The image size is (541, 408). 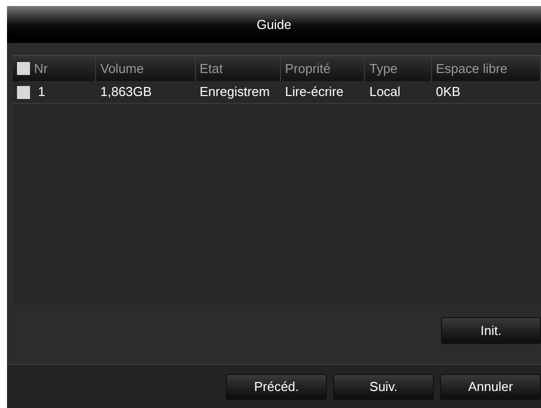 I want to click on column-header: Nr, so click(x=41, y=69).